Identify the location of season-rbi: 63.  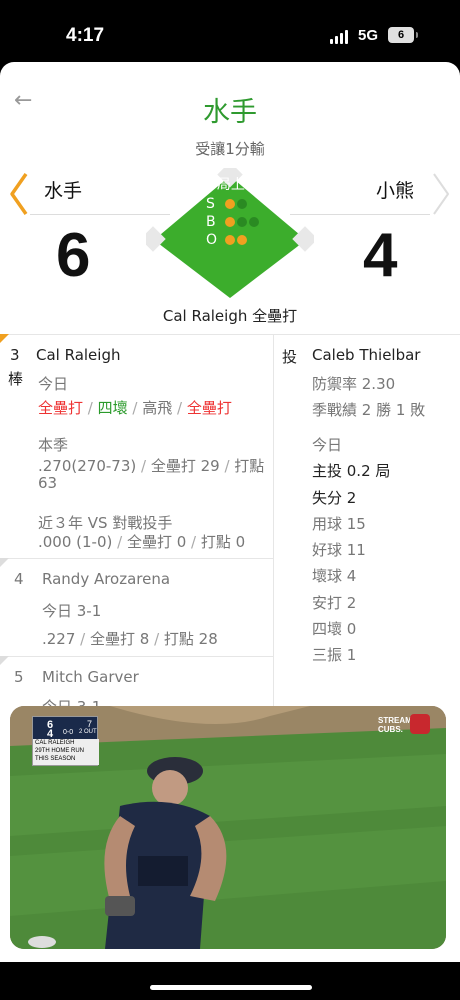
(48, 483).